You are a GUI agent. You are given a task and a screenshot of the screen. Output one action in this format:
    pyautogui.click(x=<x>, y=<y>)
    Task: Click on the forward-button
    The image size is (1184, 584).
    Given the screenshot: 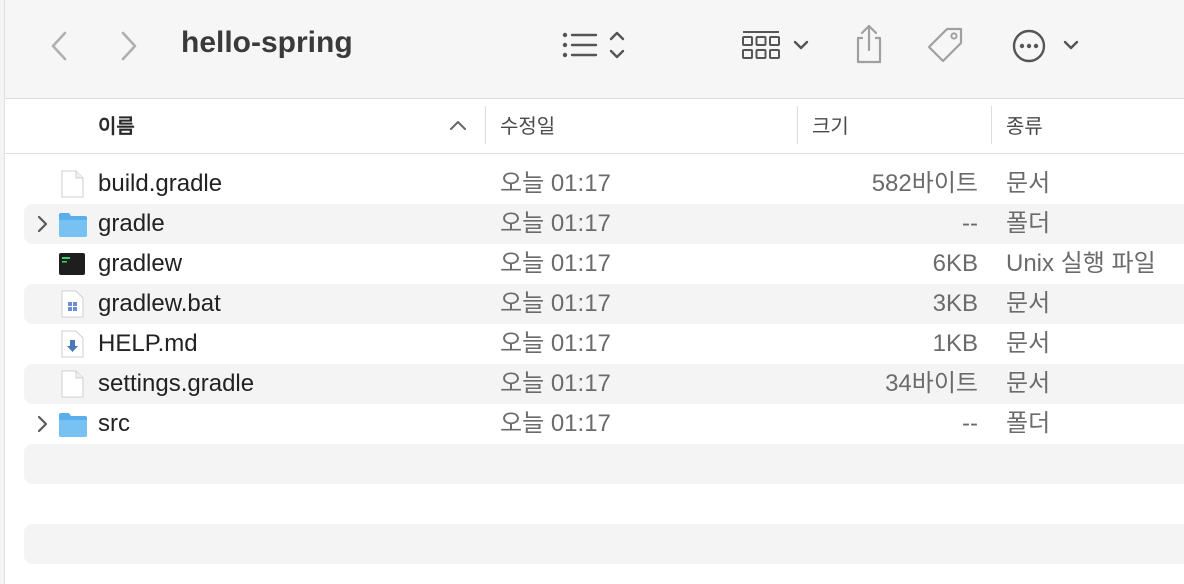 What is the action you would take?
    pyautogui.click(x=129, y=46)
    